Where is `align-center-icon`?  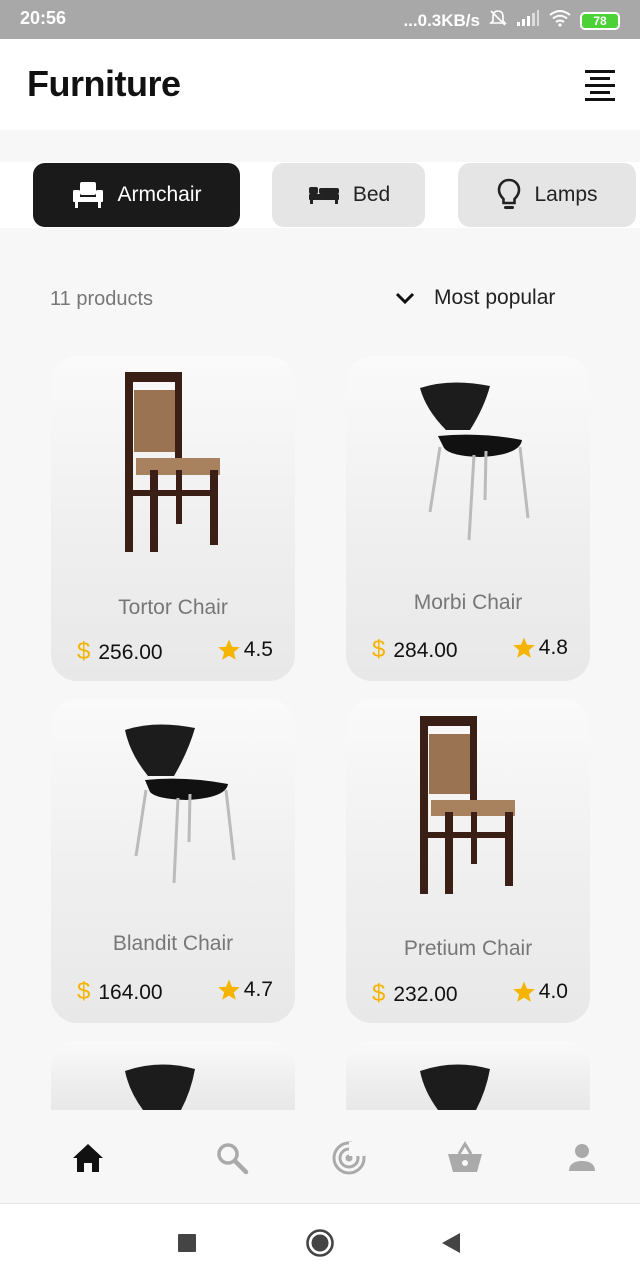
align-center-icon is located at coordinates (600, 85).